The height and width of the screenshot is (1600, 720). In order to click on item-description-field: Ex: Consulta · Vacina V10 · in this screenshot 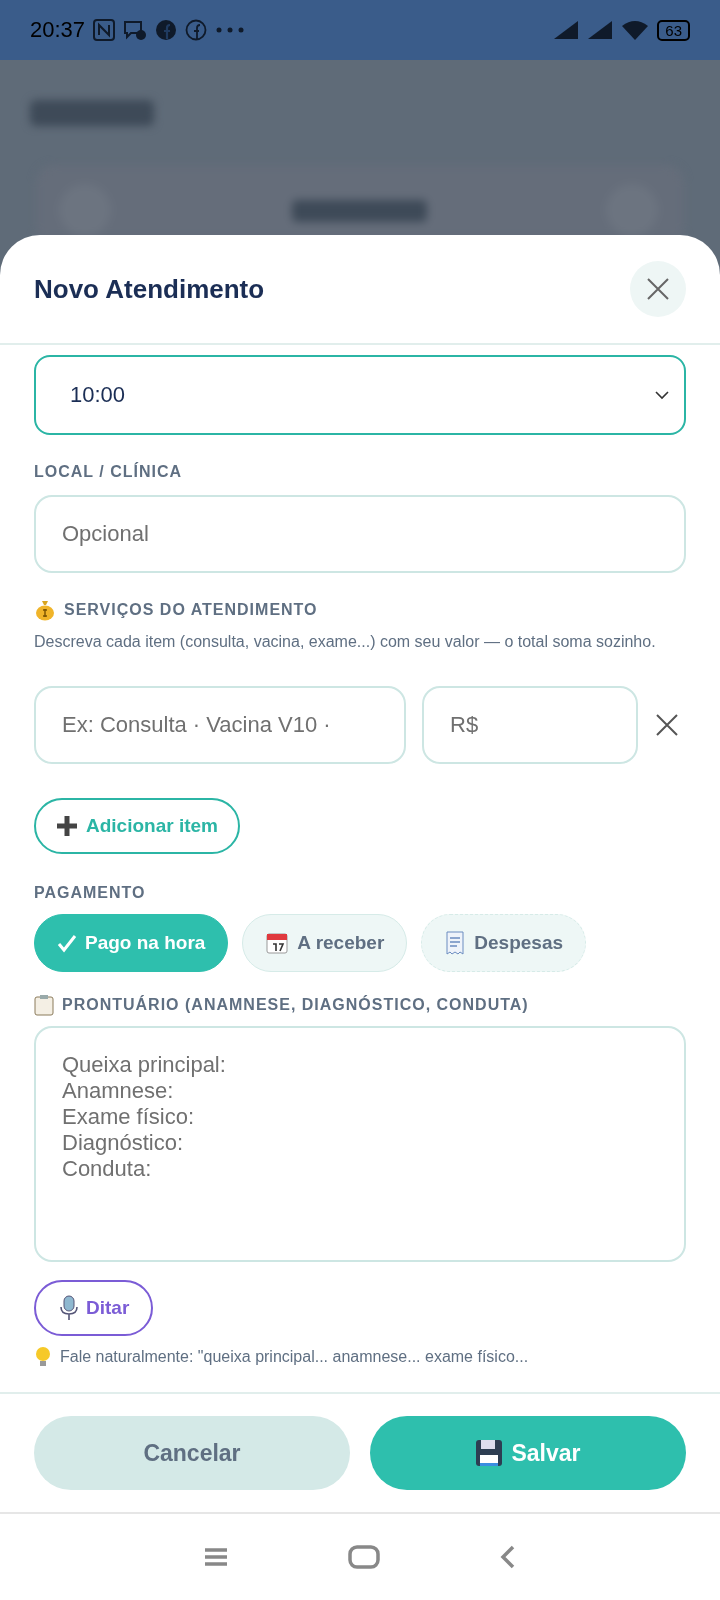, I will do `click(220, 725)`.